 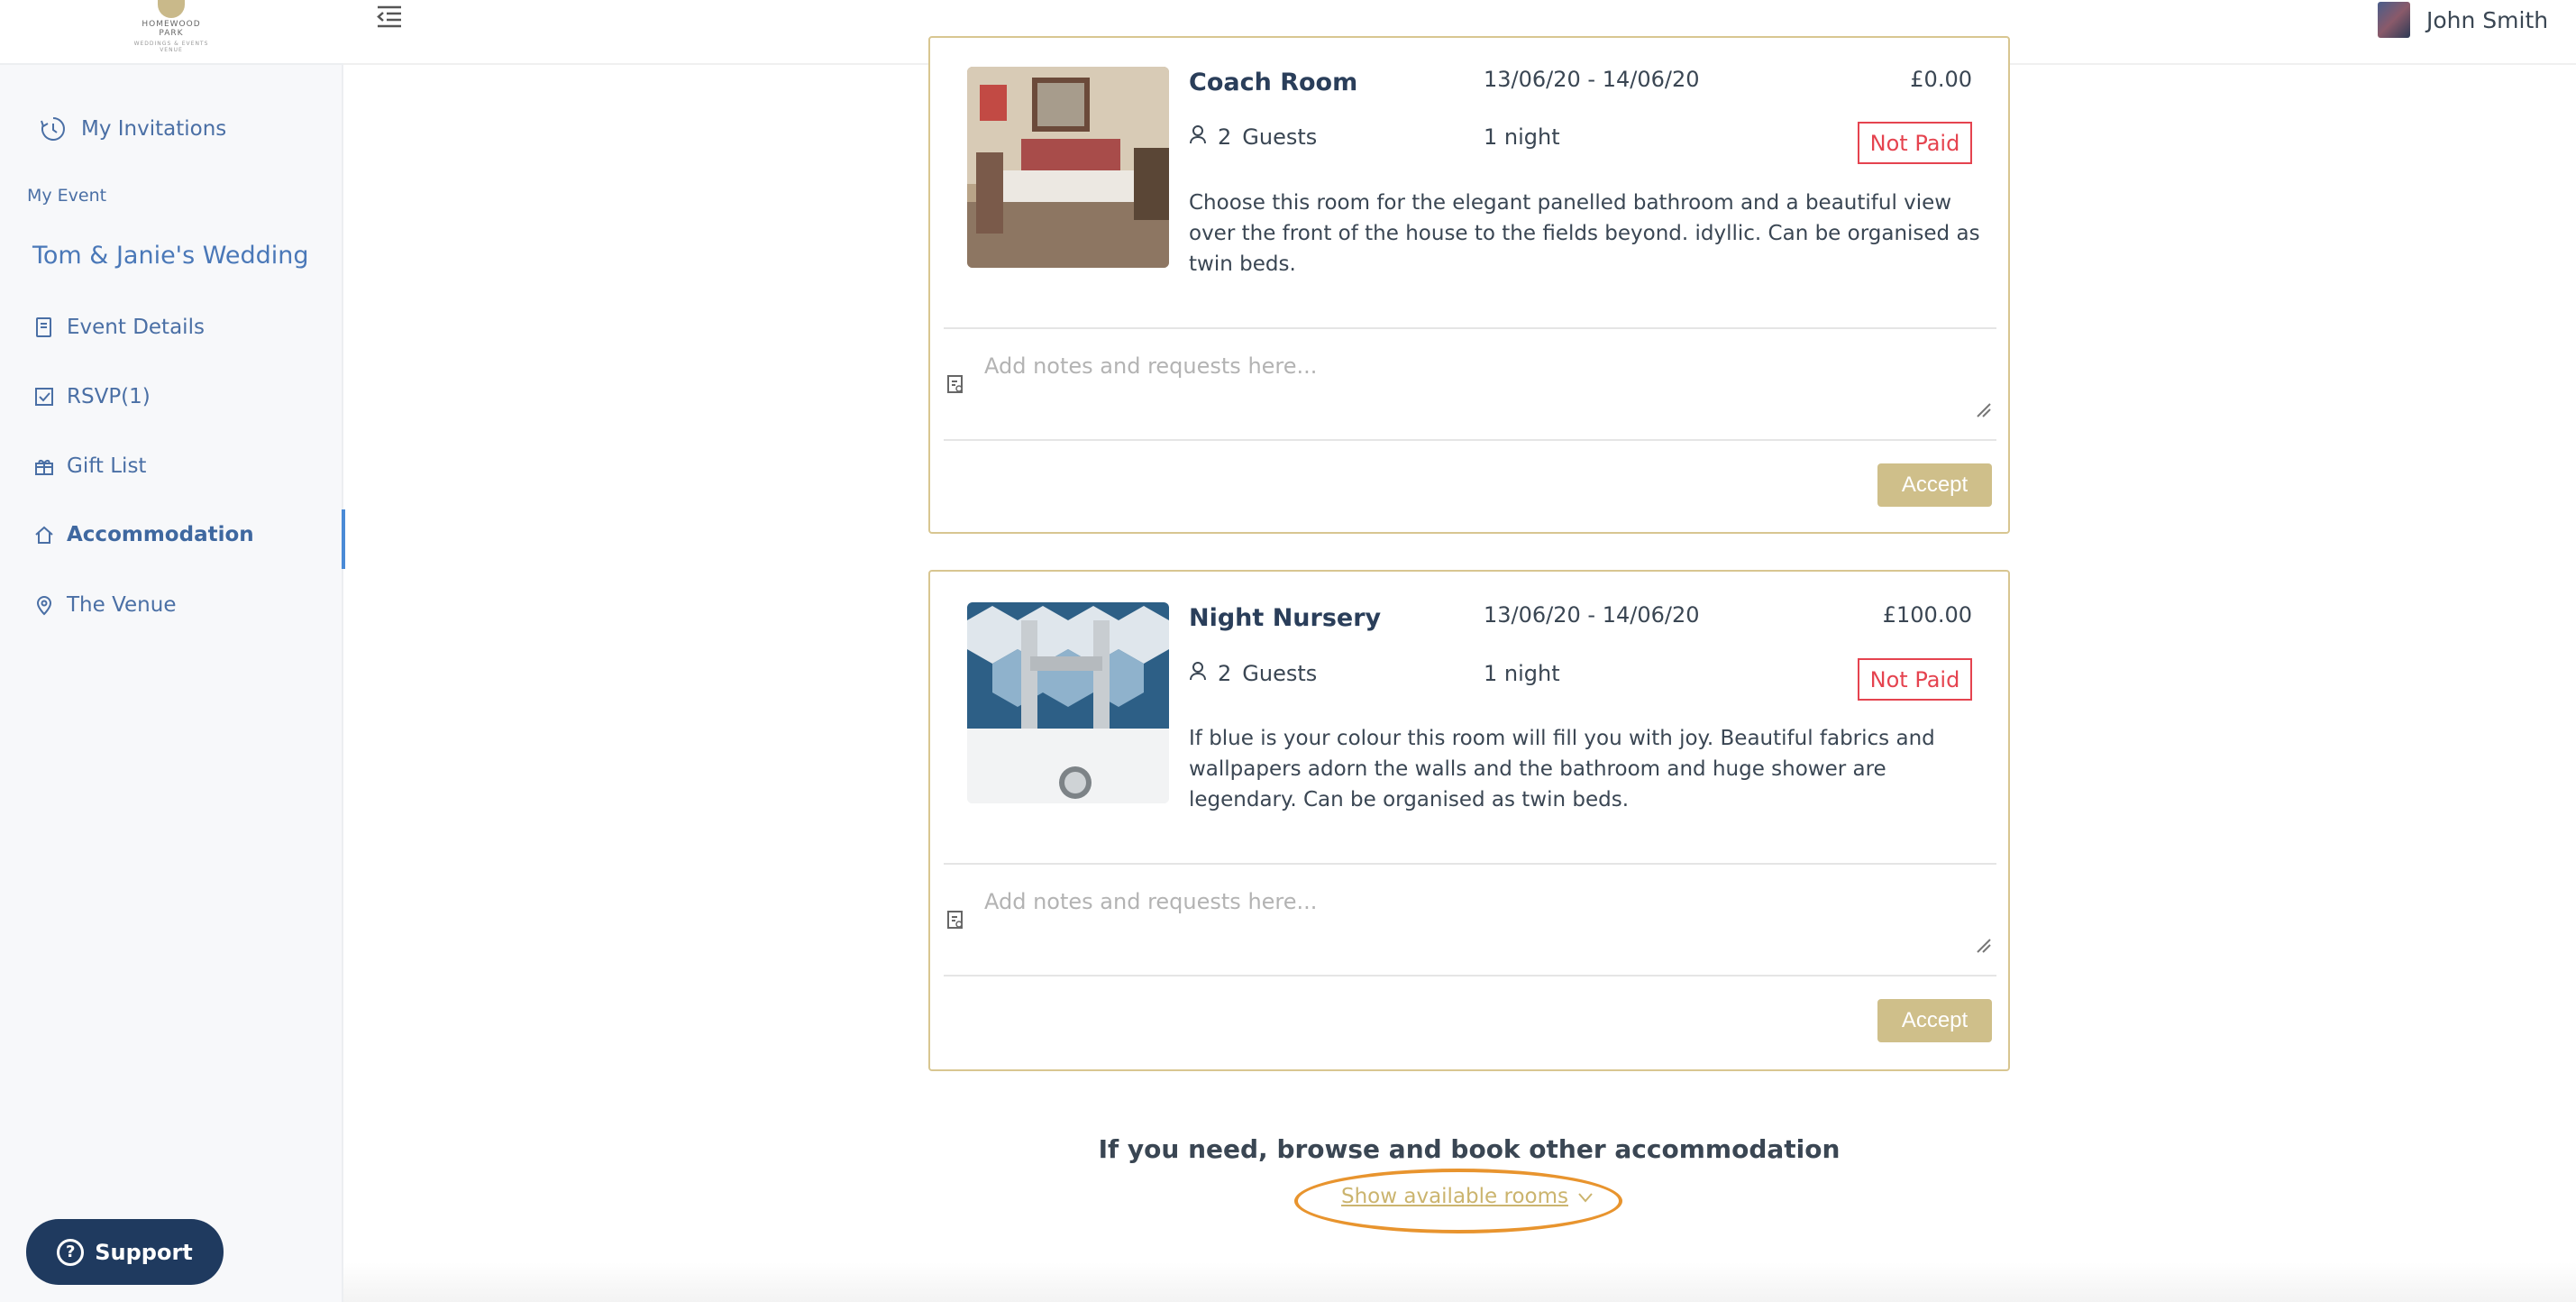 What do you see at coordinates (1941, 79) in the screenshot?
I see `room-price: £0.00` at bounding box center [1941, 79].